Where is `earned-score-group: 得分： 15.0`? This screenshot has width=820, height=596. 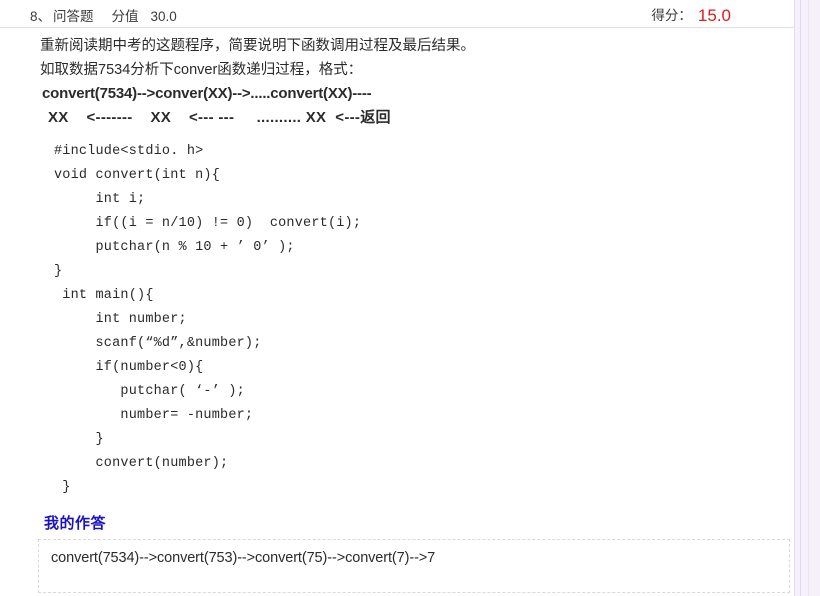 earned-score-group: 得分： 15.0 is located at coordinates (691, 15).